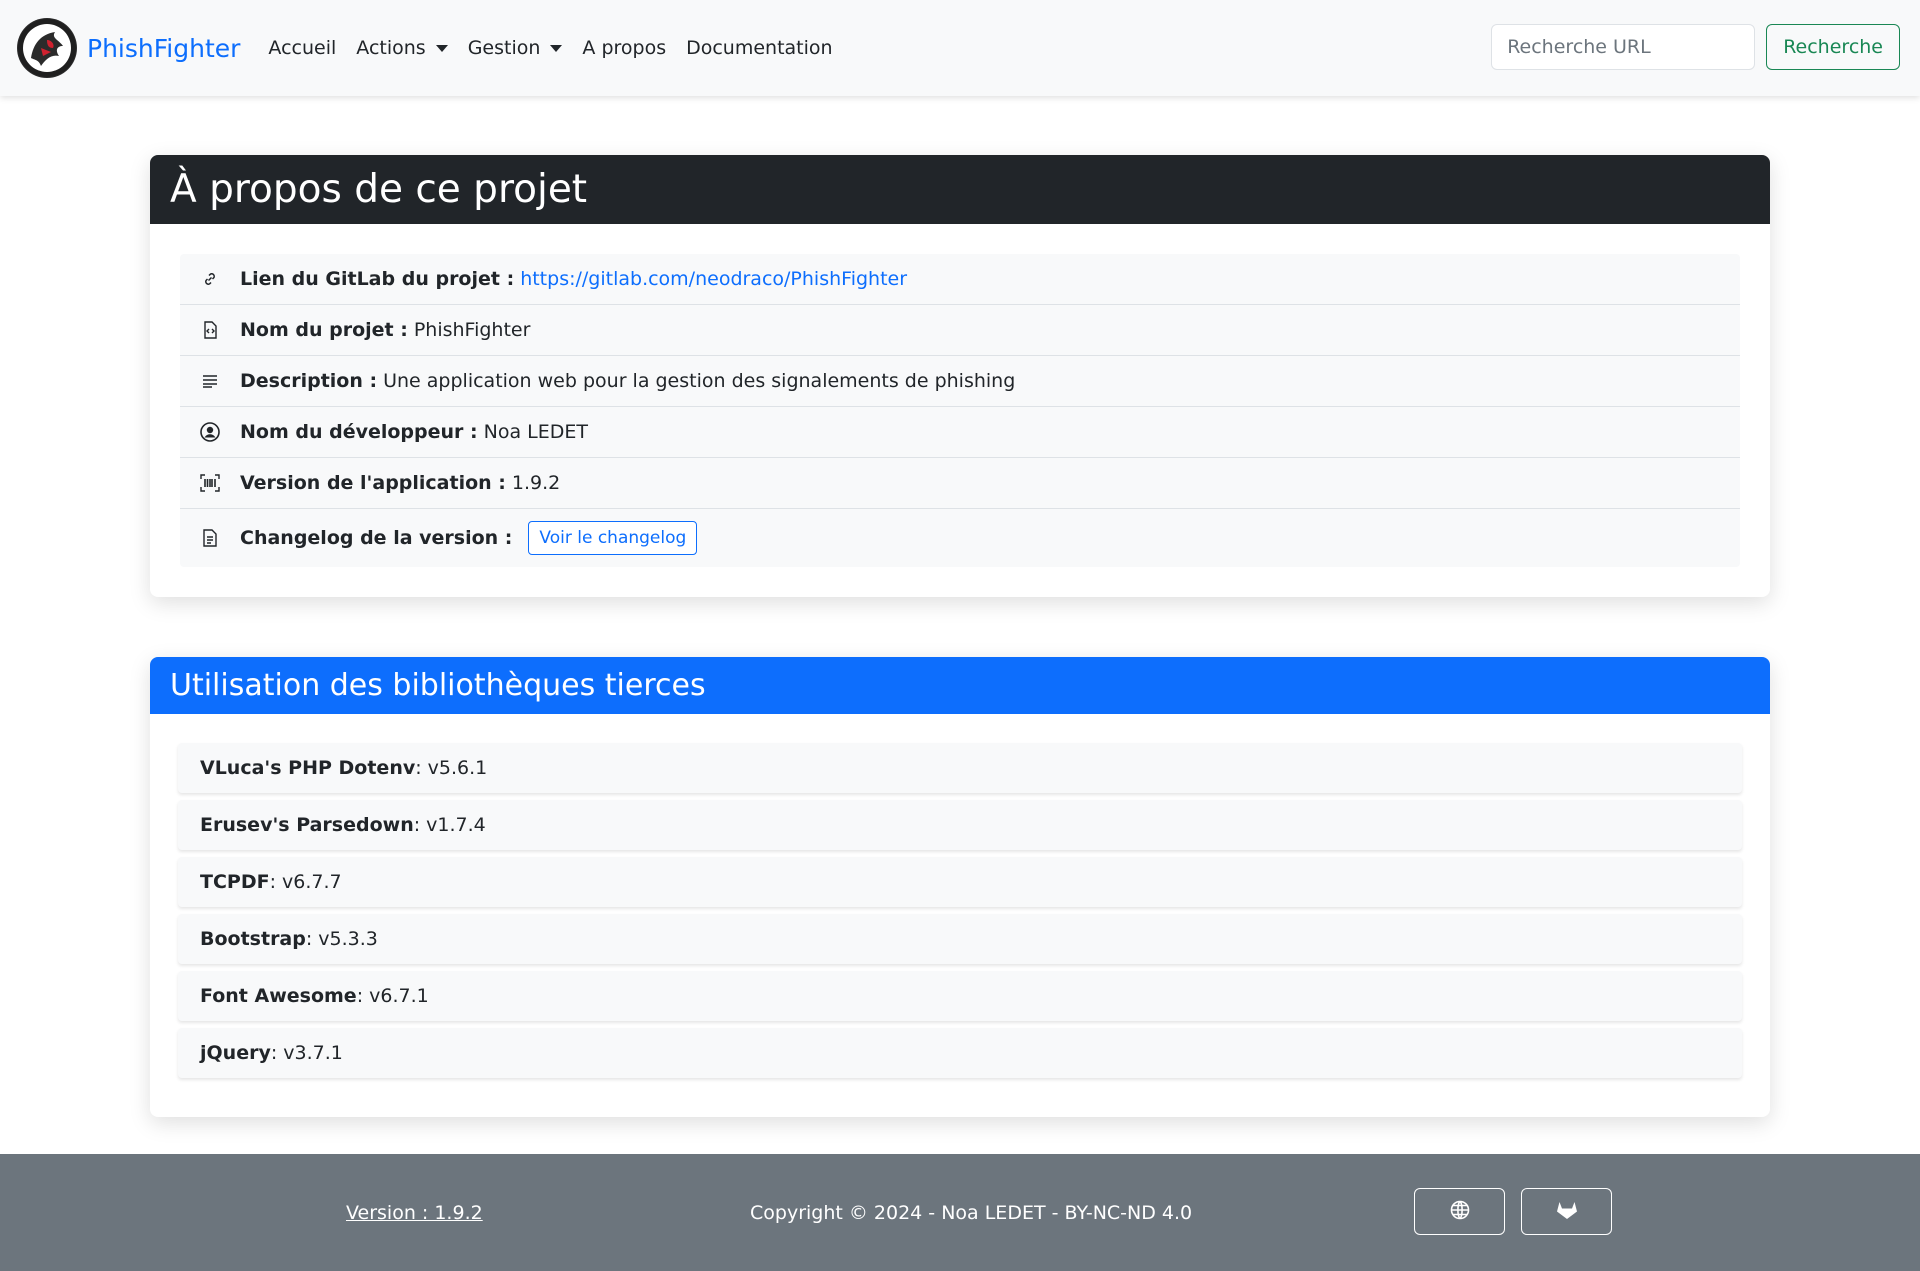  Describe the element at coordinates (624, 48) in the screenshot. I see `nav-a-propos: A propos` at that location.